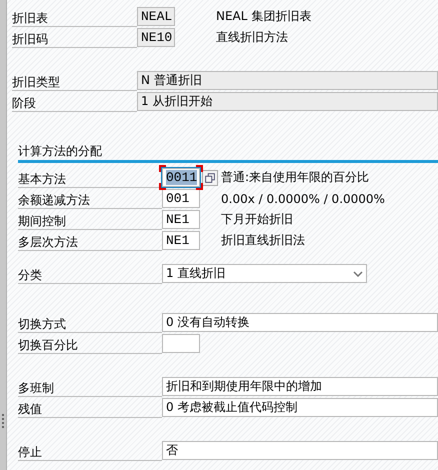 The height and width of the screenshot is (470, 438). I want to click on text-field: 否, so click(300, 450).